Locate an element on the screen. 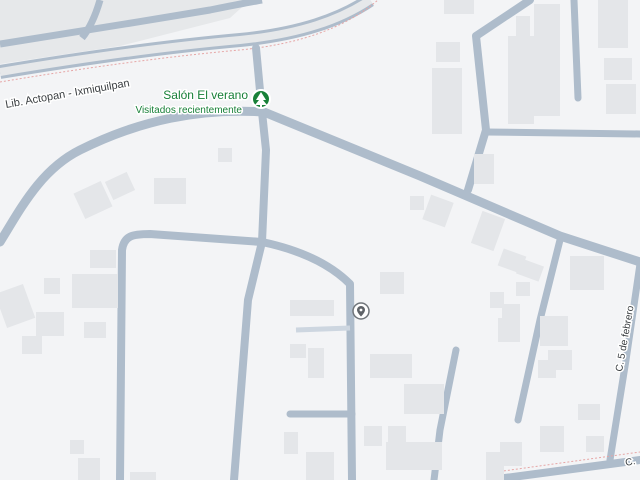  road-vertical-far-east is located at coordinates (576, 51).